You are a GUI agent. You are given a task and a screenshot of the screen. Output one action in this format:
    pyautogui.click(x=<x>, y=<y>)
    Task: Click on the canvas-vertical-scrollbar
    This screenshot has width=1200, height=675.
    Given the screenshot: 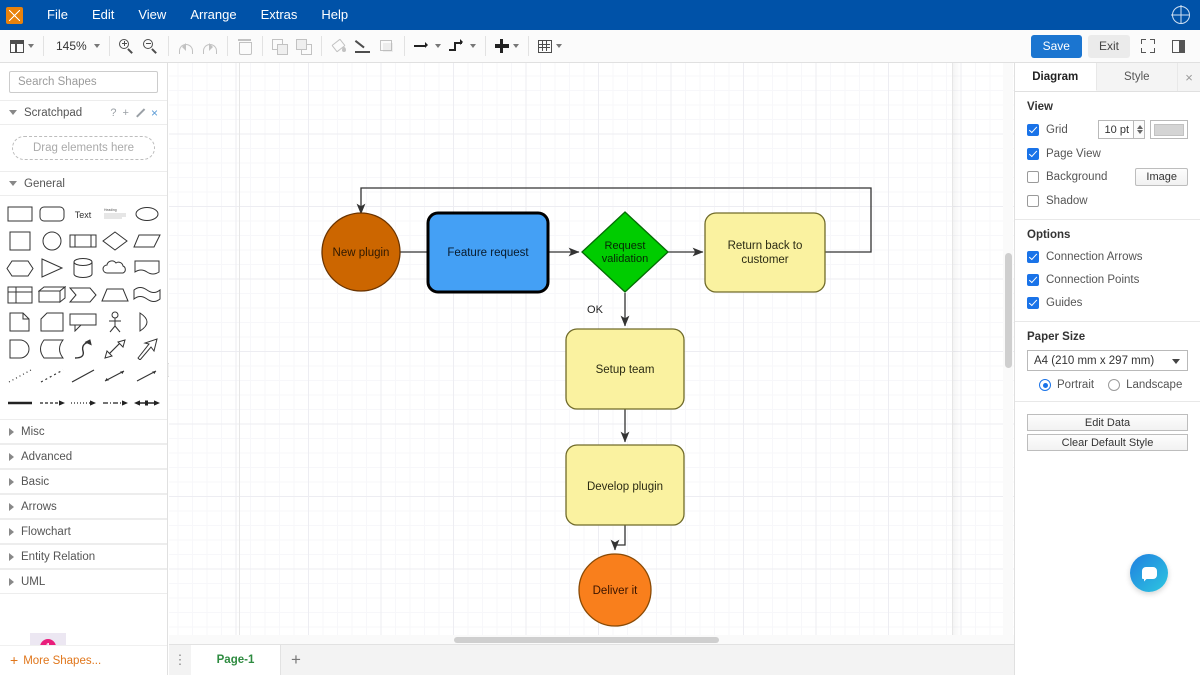 What is the action you would take?
    pyautogui.click(x=1008, y=353)
    